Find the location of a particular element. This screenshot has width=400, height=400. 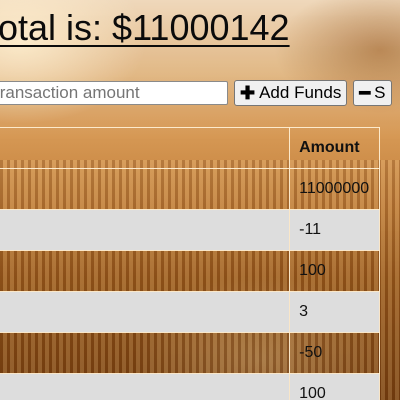

row-amount: -50 is located at coordinates (334, 353).